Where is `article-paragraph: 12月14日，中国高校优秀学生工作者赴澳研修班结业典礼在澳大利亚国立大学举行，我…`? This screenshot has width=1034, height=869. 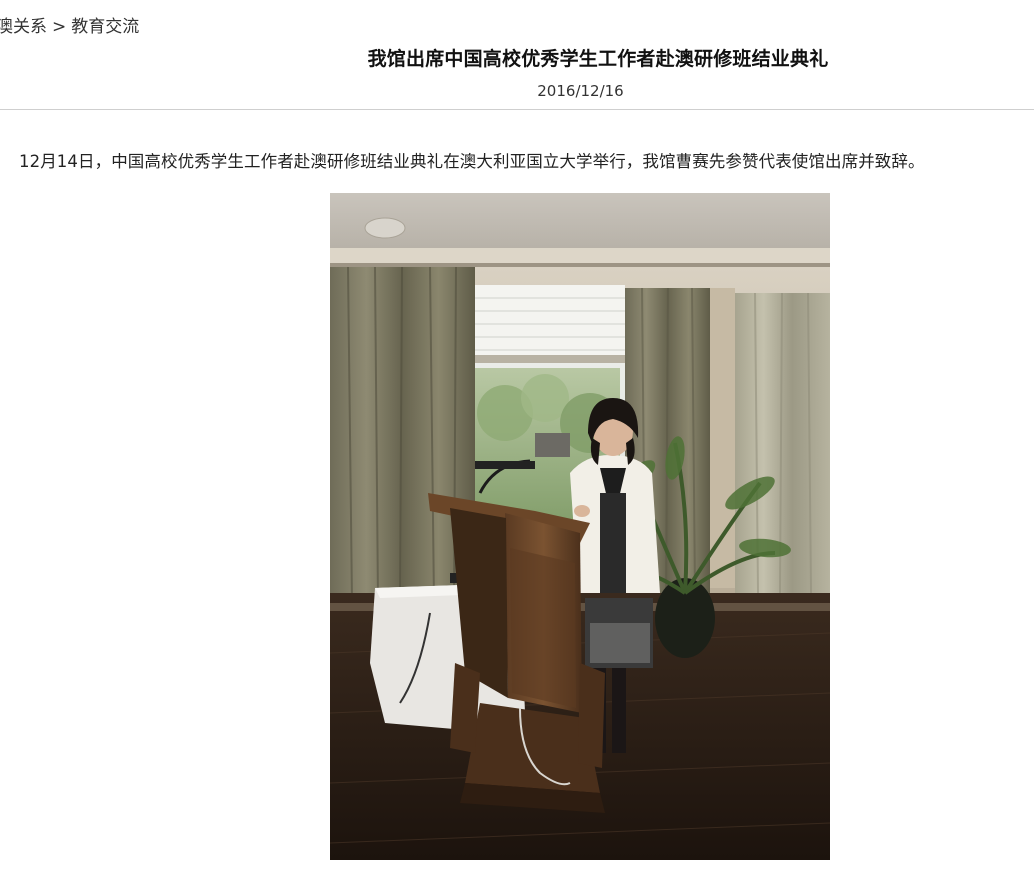 article-paragraph: 12月14日，中国高校优秀学生工作者赴澳研修班结业典礼在澳大利亚国立大学举行，我… is located at coordinates (472, 161).